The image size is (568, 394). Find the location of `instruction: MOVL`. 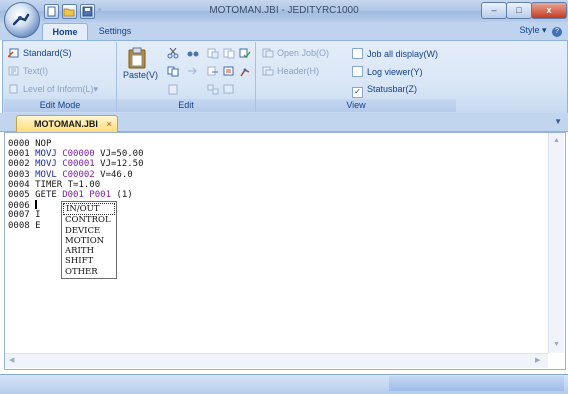

instruction: MOVL is located at coordinates (46, 174).